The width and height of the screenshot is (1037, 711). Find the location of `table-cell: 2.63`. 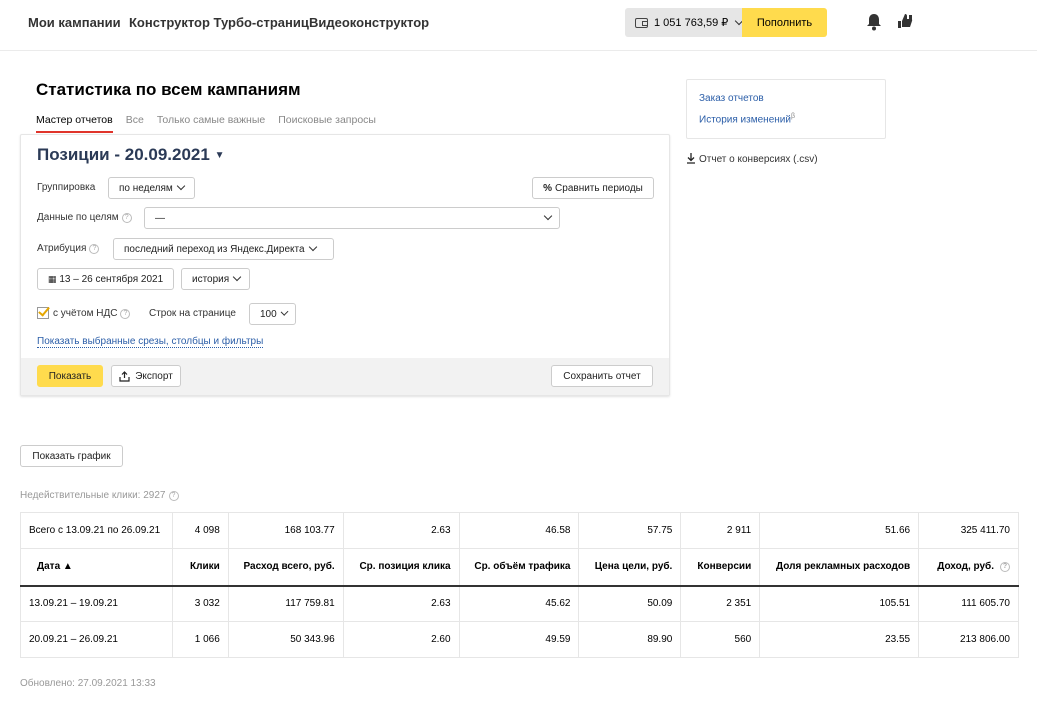

table-cell: 2.63 is located at coordinates (401, 603).